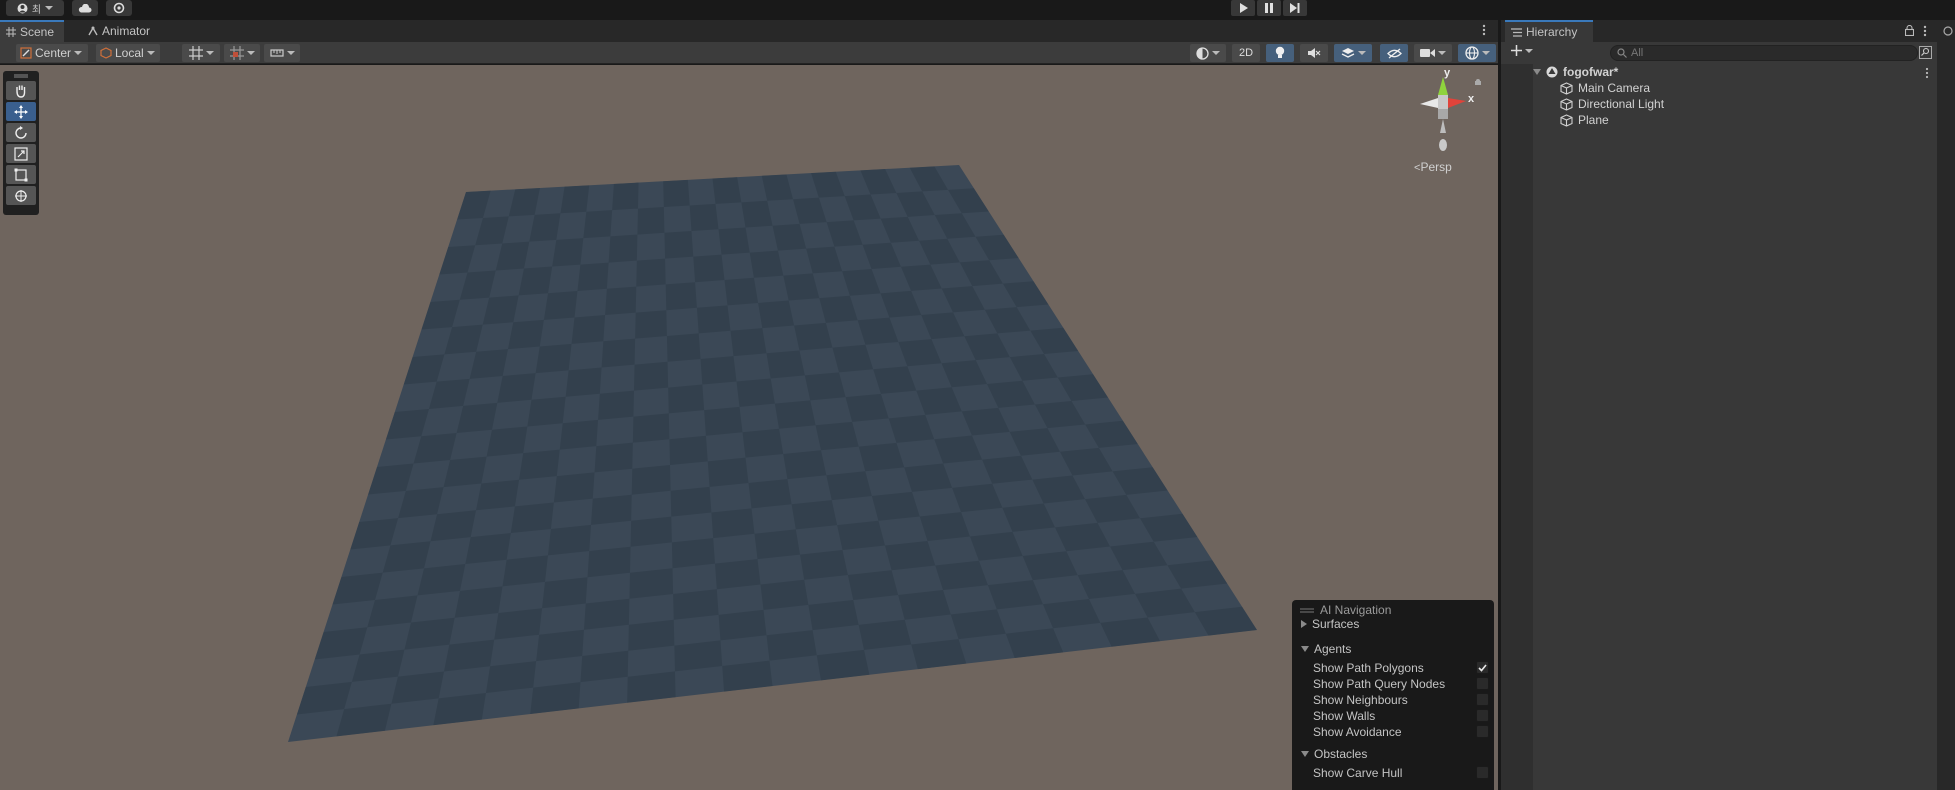  I want to click on play-button, so click(1243, 8).